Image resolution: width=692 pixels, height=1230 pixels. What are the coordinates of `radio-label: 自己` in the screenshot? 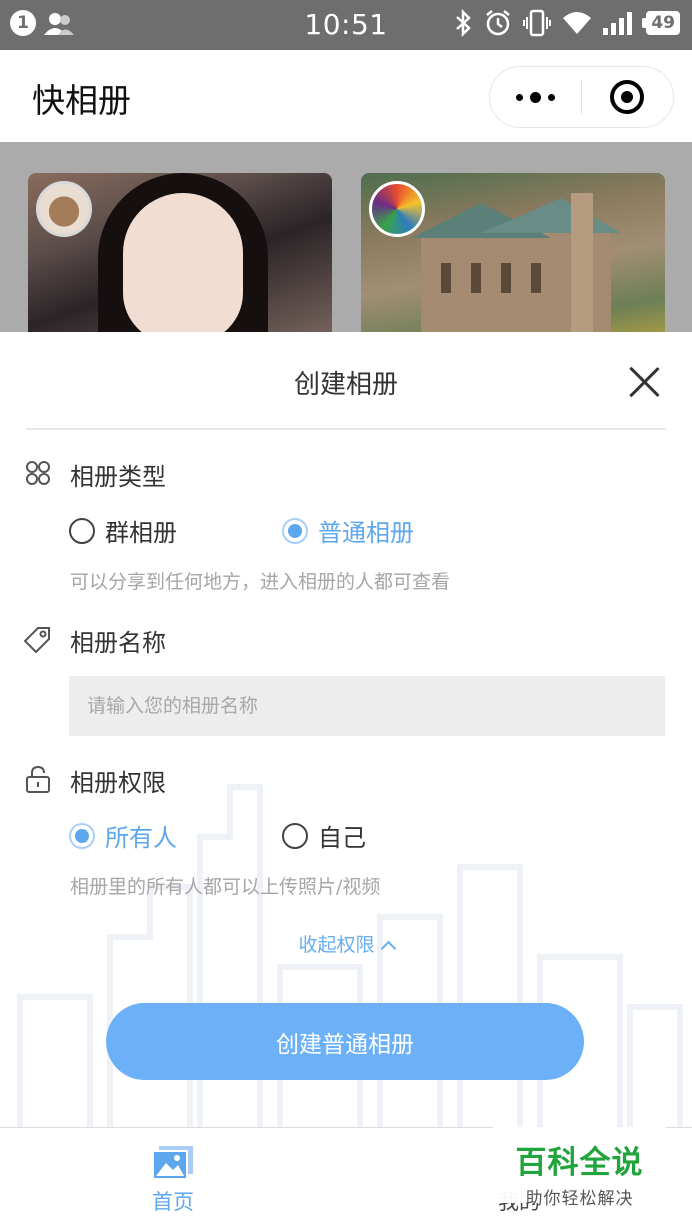 It's located at (342, 838).